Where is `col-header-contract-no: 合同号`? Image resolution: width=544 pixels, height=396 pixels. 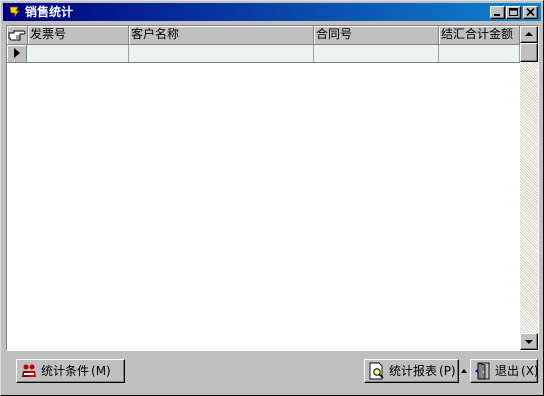 col-header-contract-no: 合同号 is located at coordinates (376, 35).